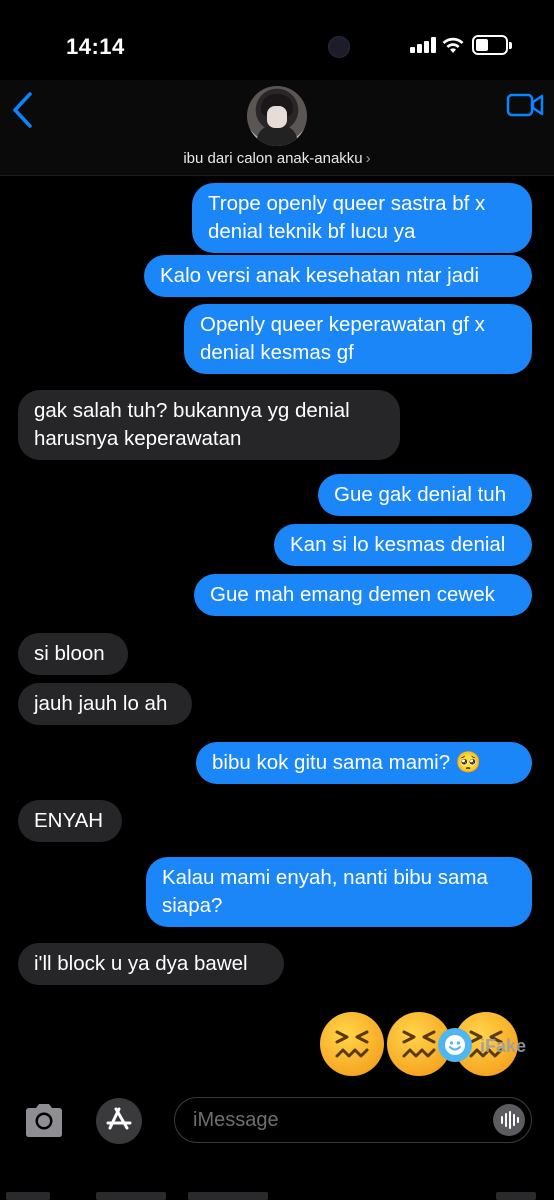  Describe the element at coordinates (339, 47) in the screenshot. I see `camera-indicator-icon` at that location.